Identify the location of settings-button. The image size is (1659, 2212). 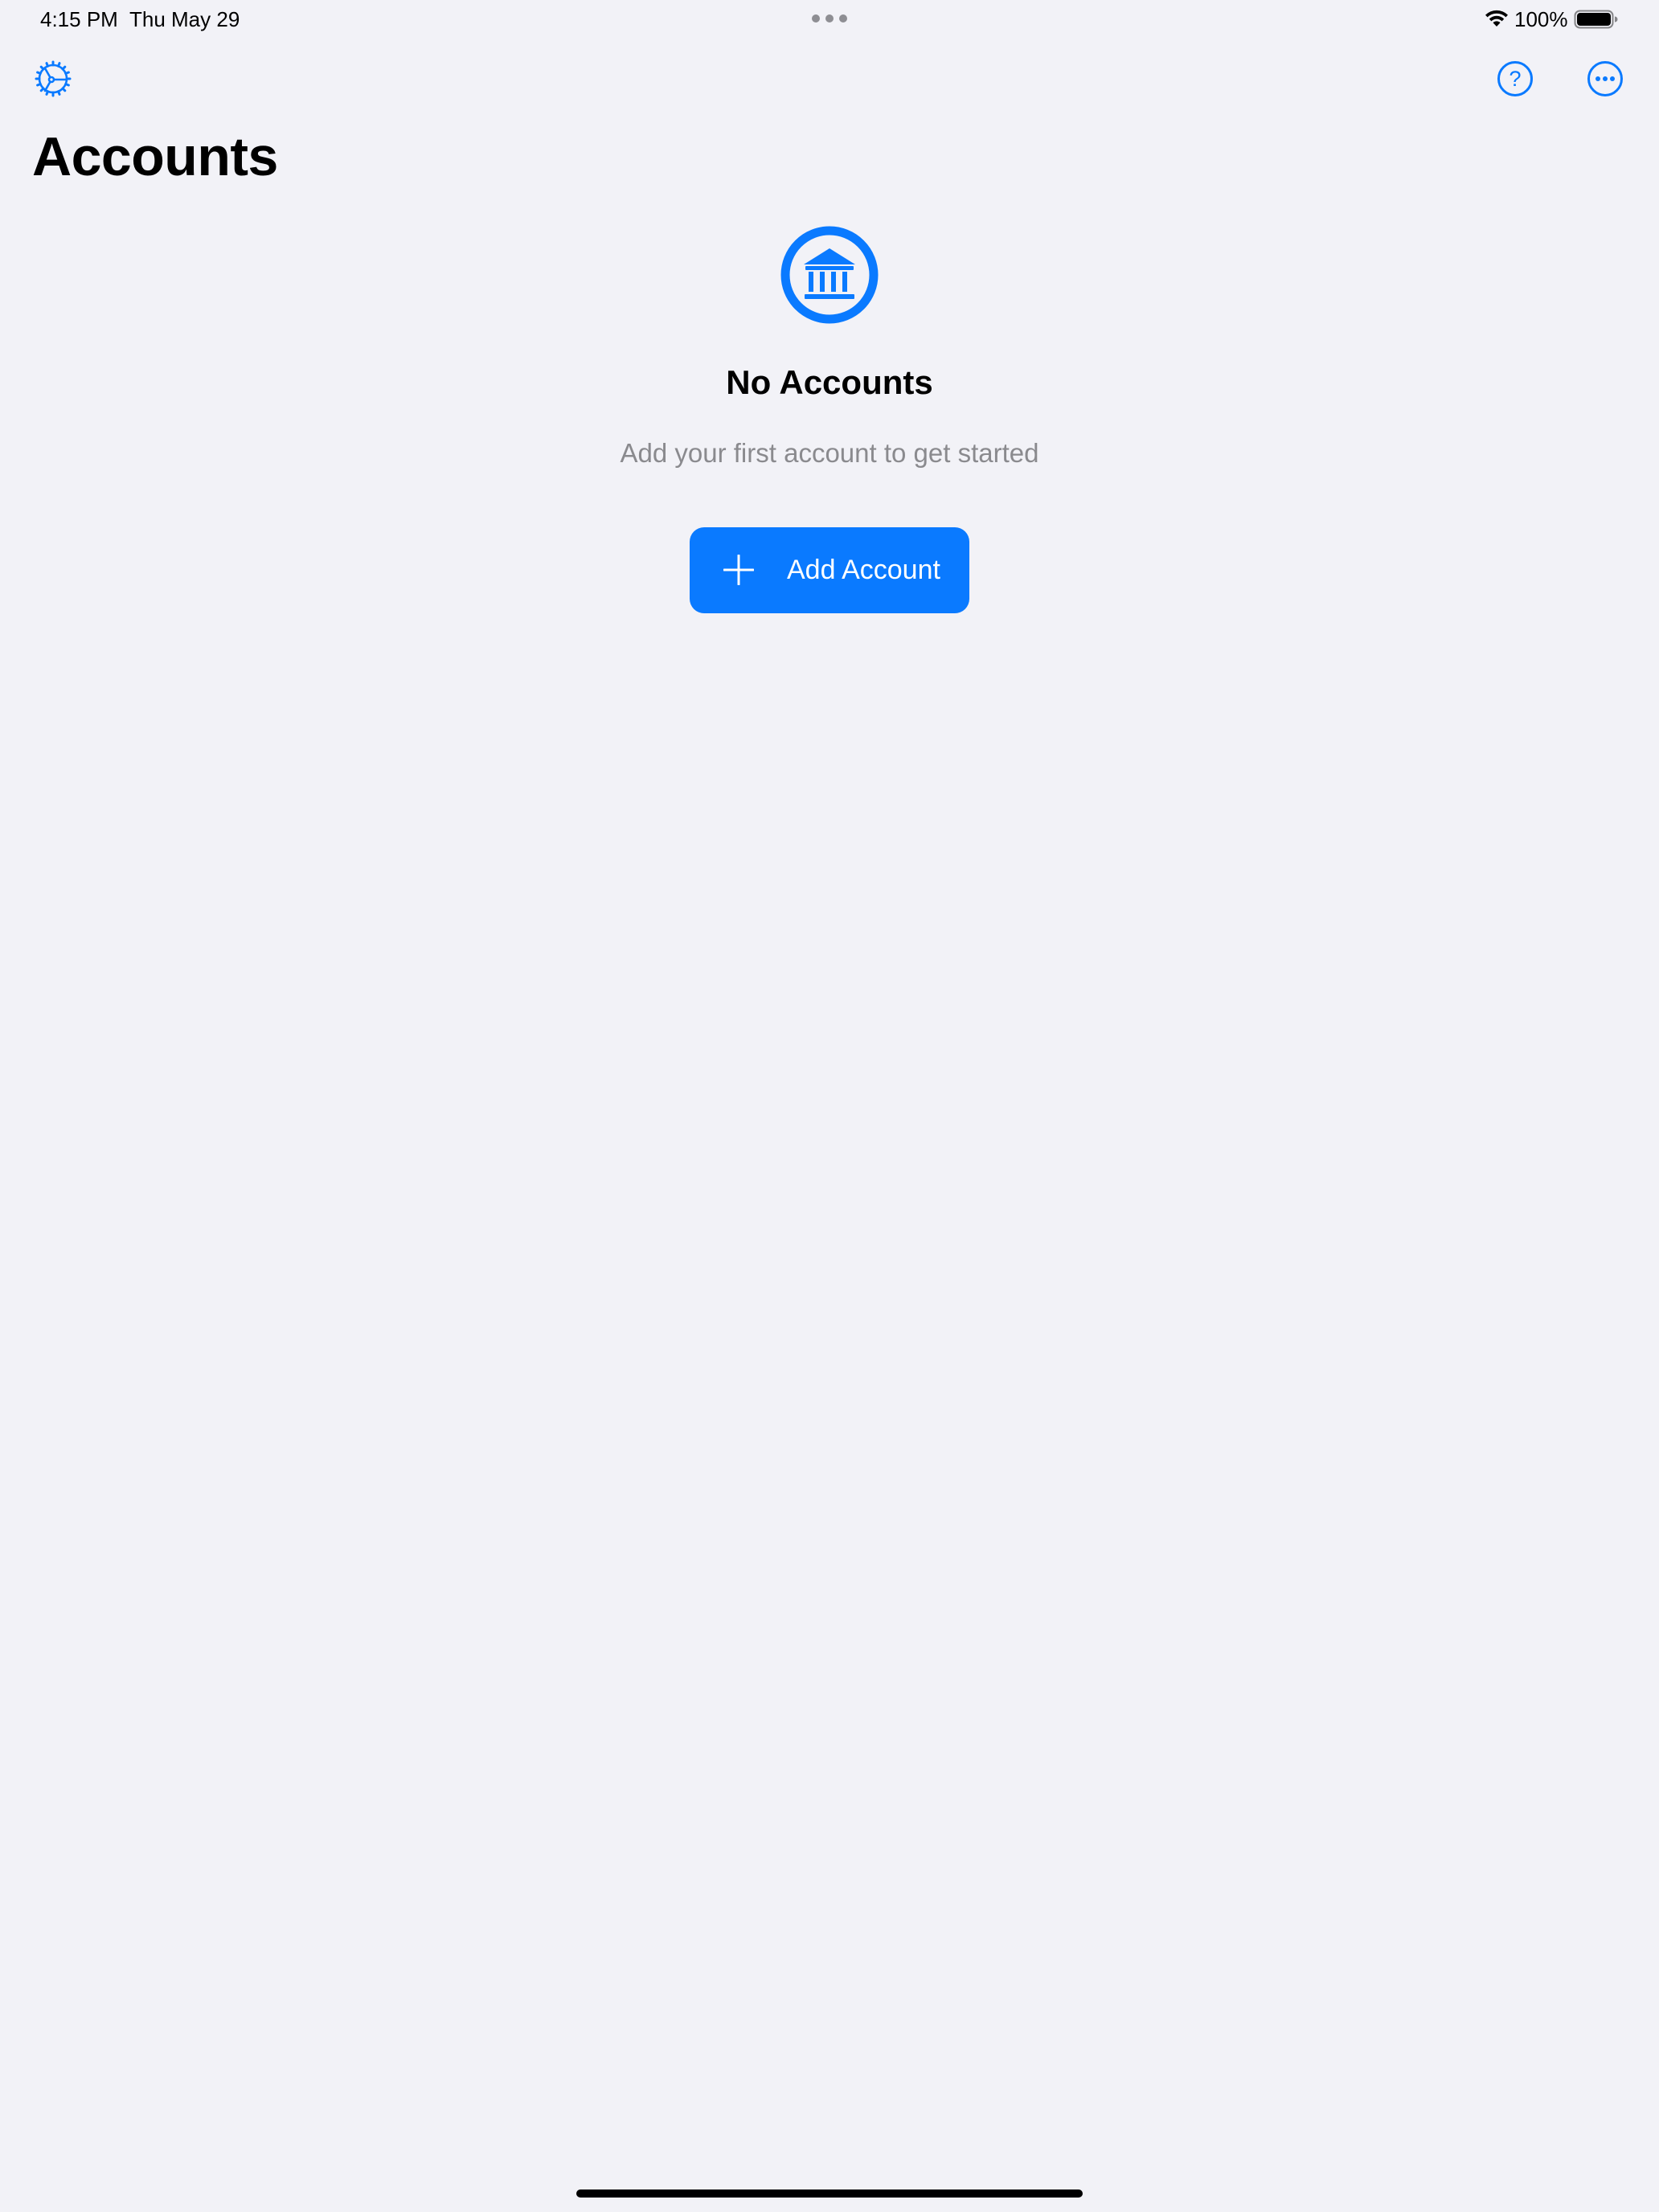
(53, 78).